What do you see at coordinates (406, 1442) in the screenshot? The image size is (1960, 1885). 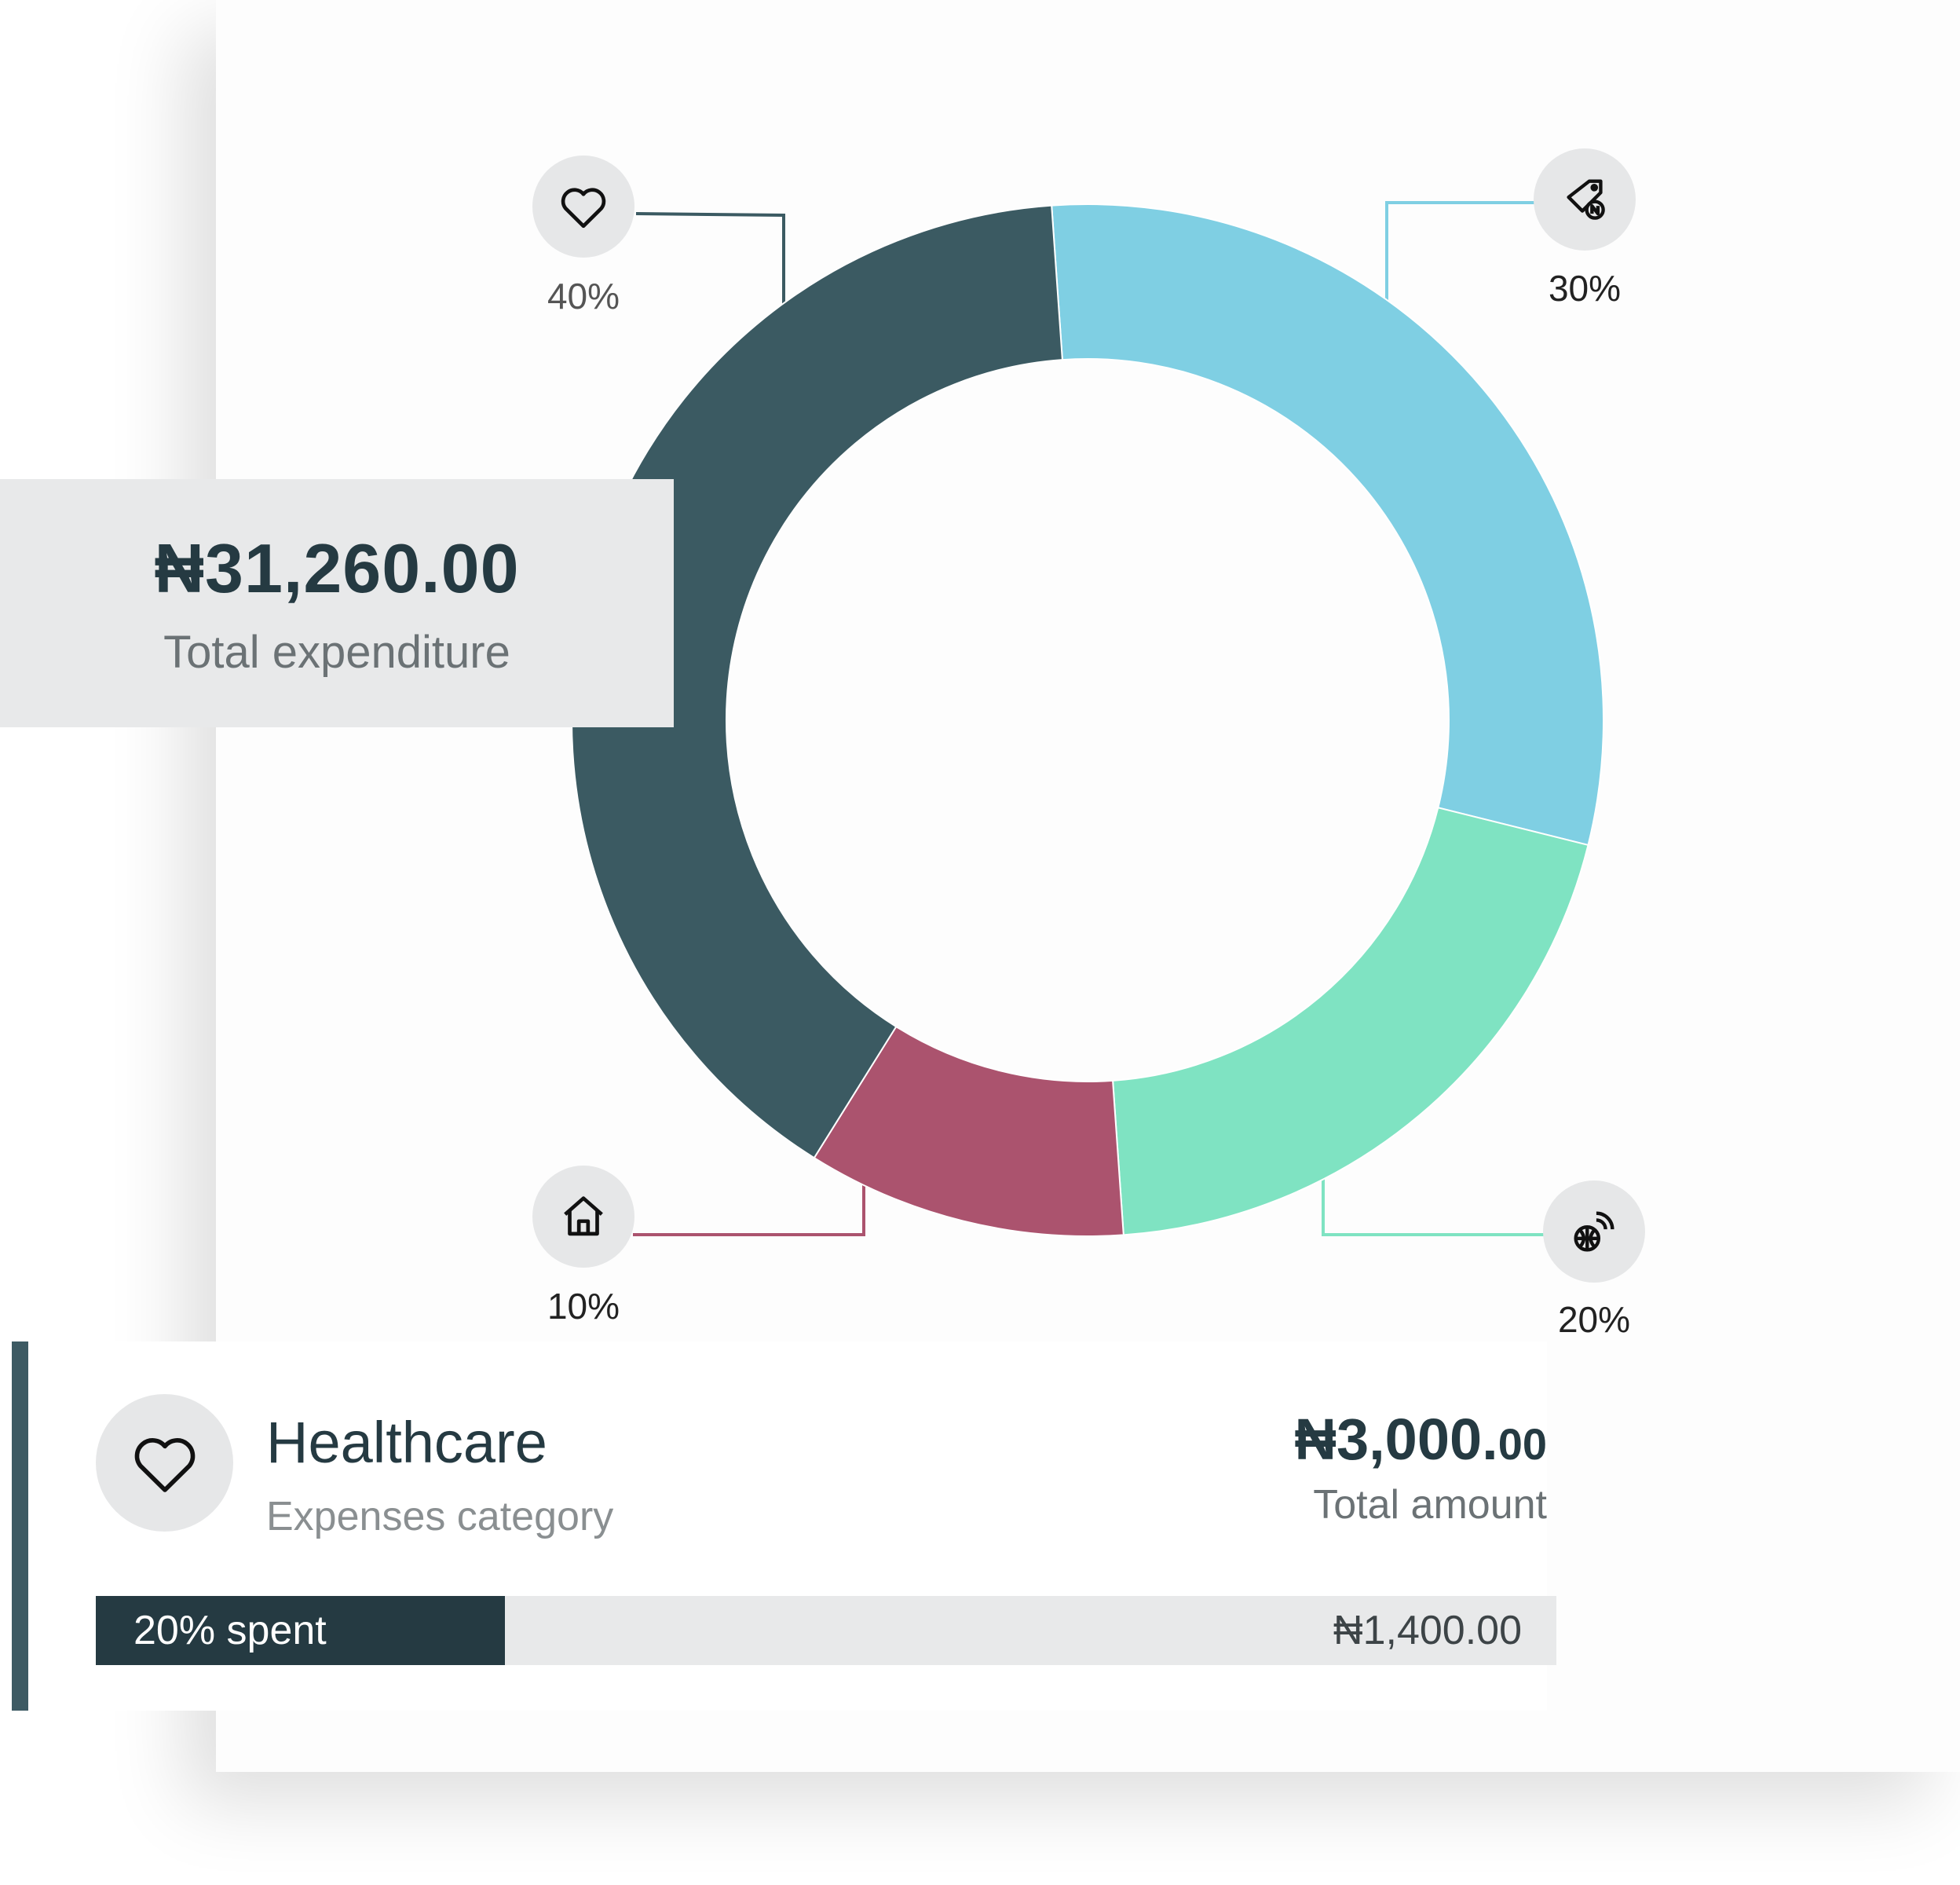 I see `category-name: Healthcare` at bounding box center [406, 1442].